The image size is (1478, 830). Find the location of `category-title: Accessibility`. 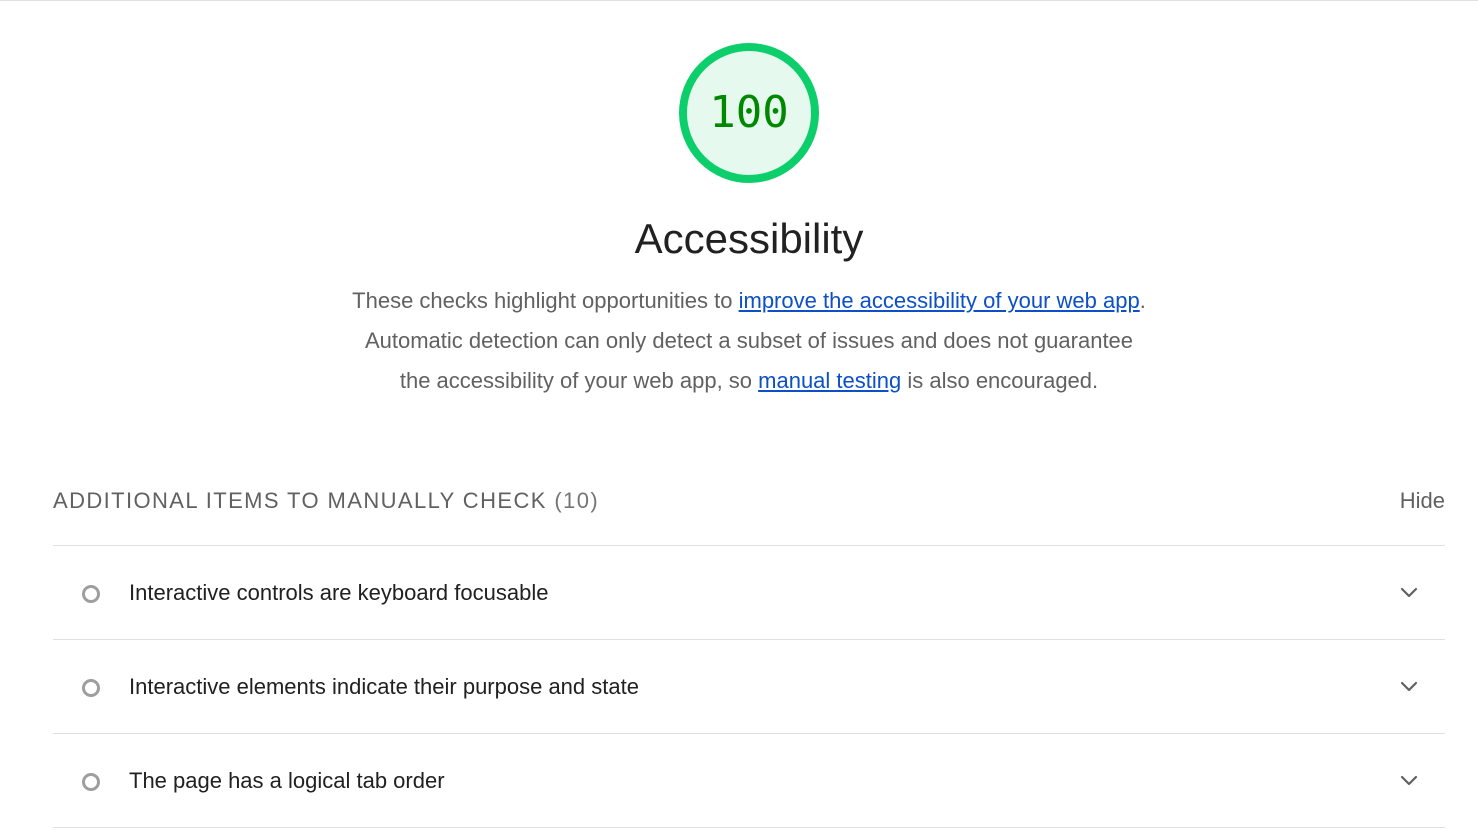

category-title: Accessibility is located at coordinates (749, 238).